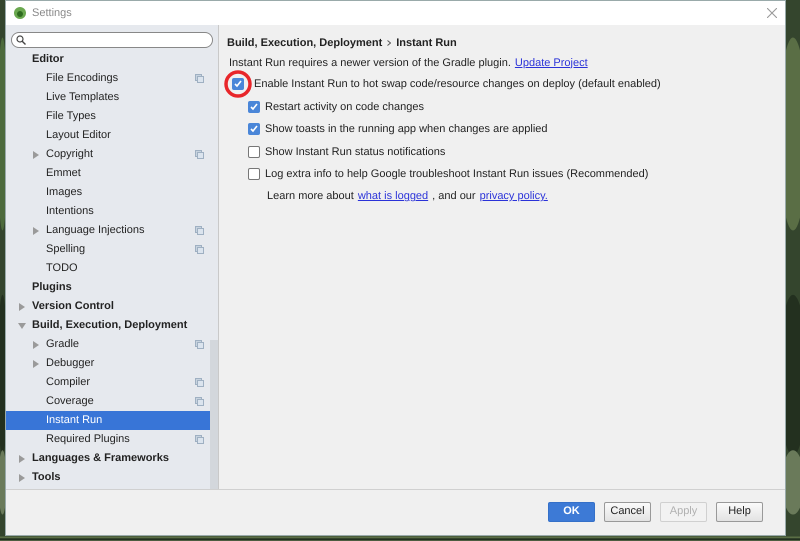 The width and height of the screenshot is (800, 541). What do you see at coordinates (108, 287) in the screenshot?
I see `tree-item: Plugins` at bounding box center [108, 287].